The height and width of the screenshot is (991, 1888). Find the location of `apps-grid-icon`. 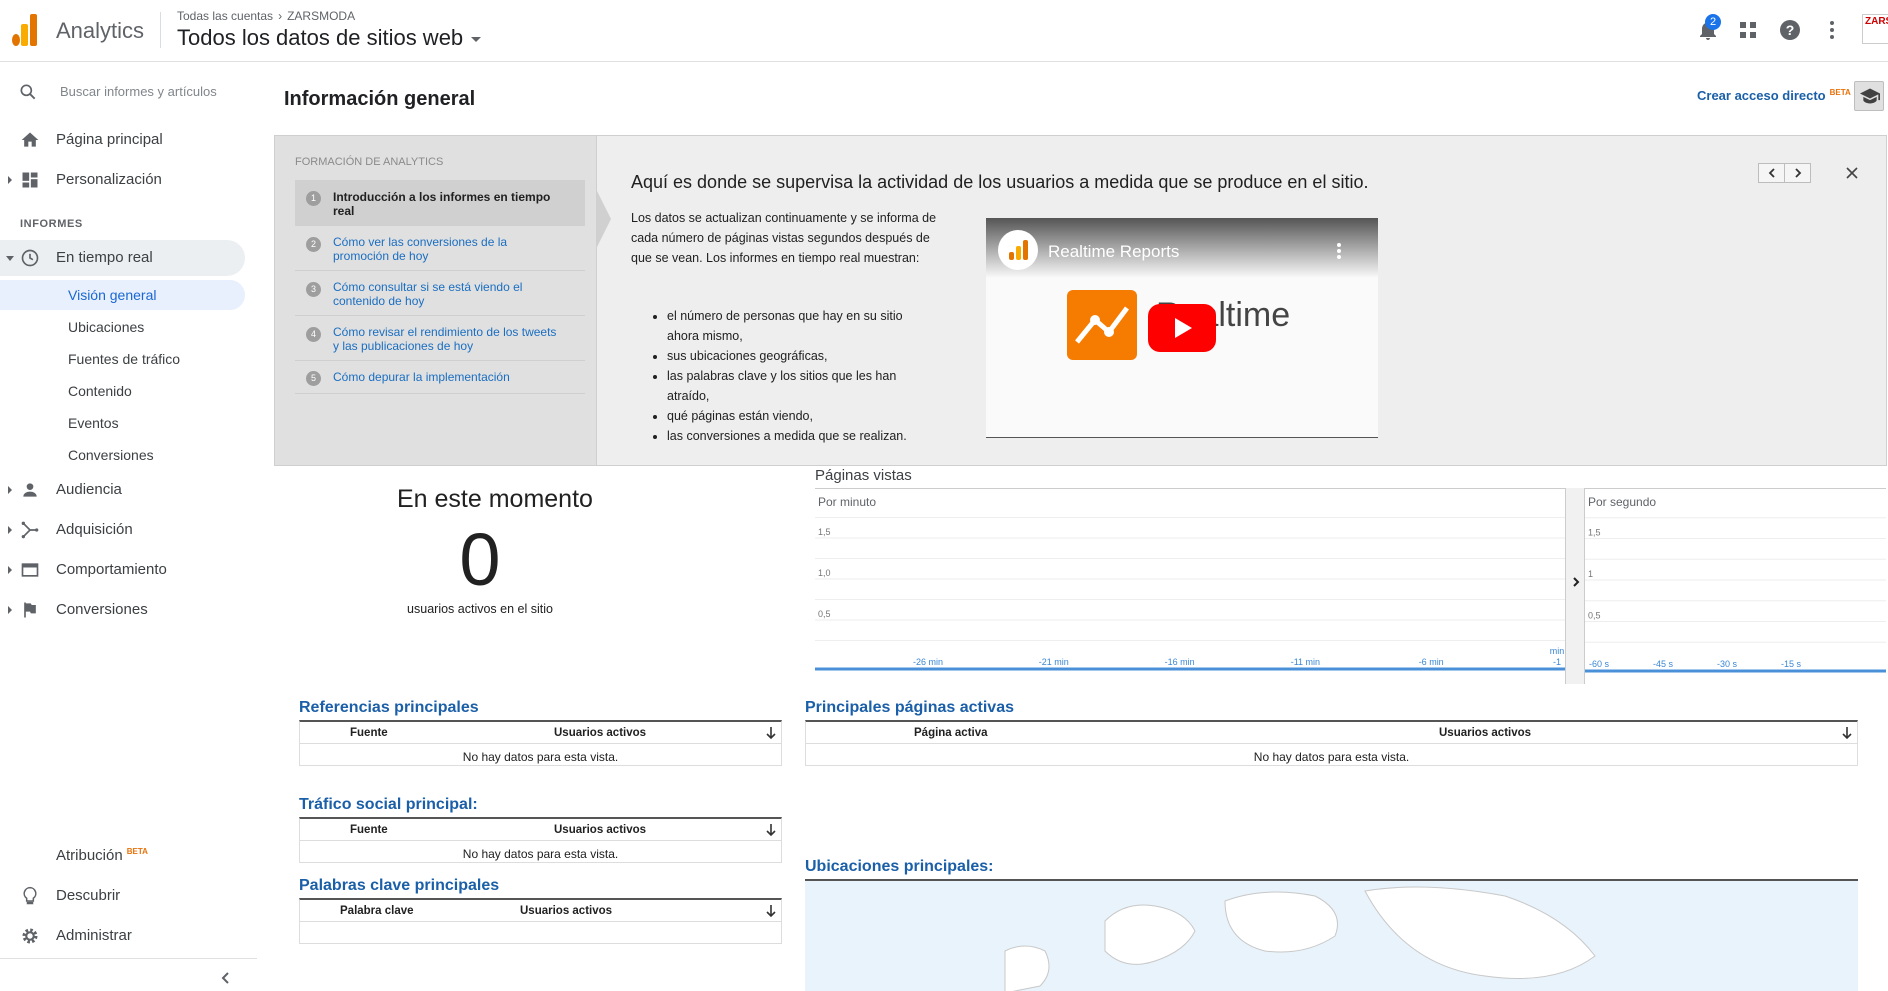

apps-grid-icon is located at coordinates (1748, 30).